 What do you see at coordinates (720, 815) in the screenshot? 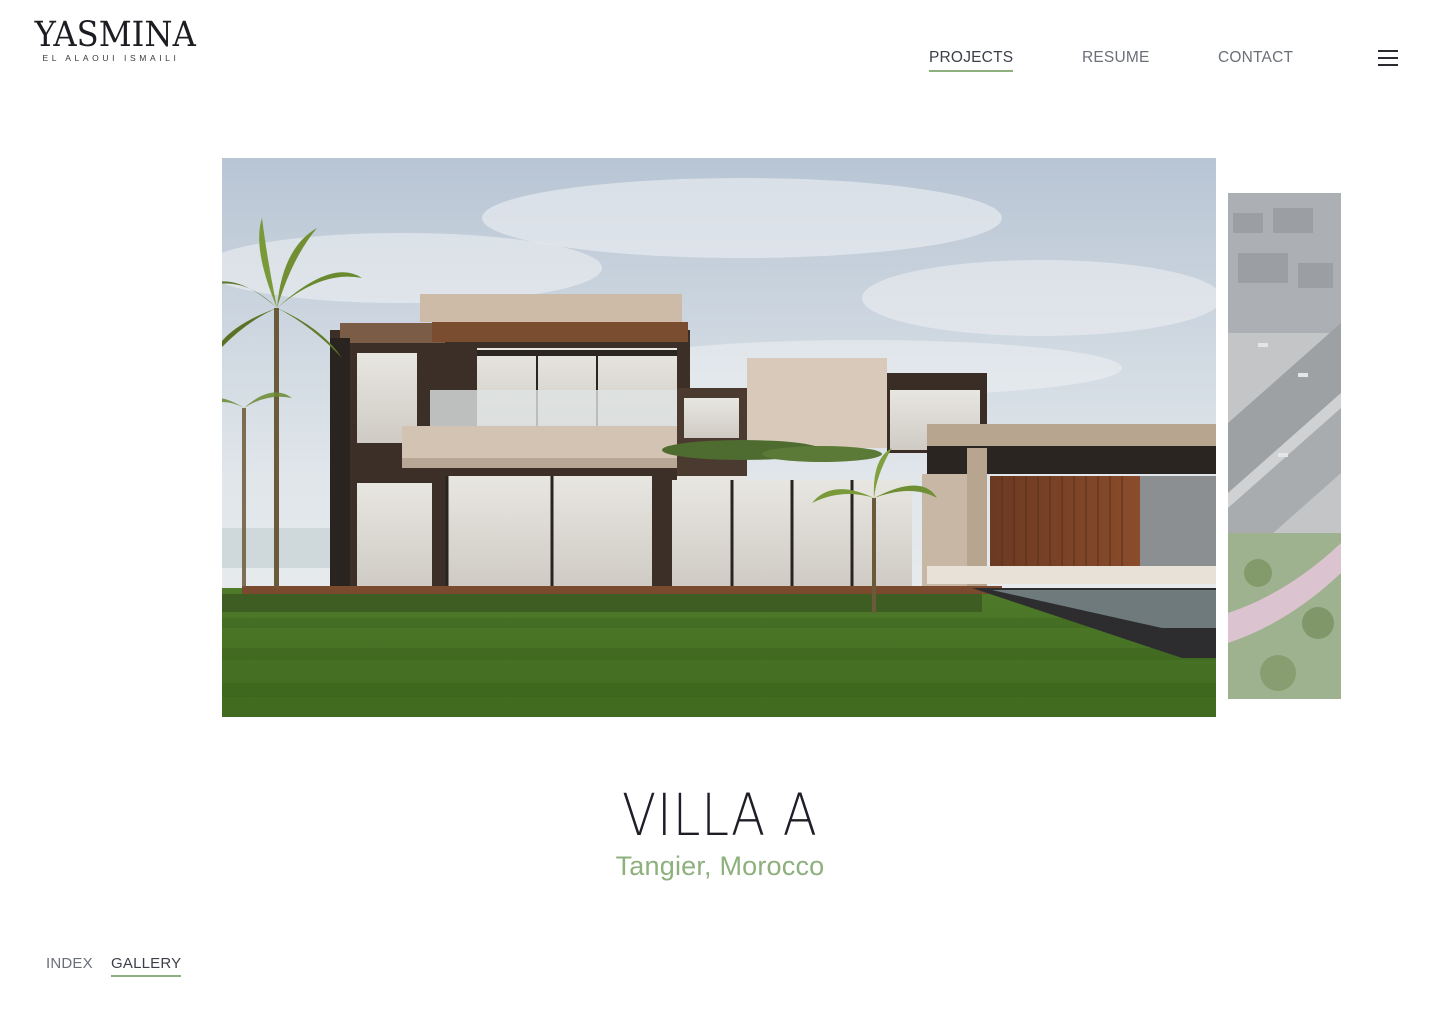
I see `project-title: VILLA A` at bounding box center [720, 815].